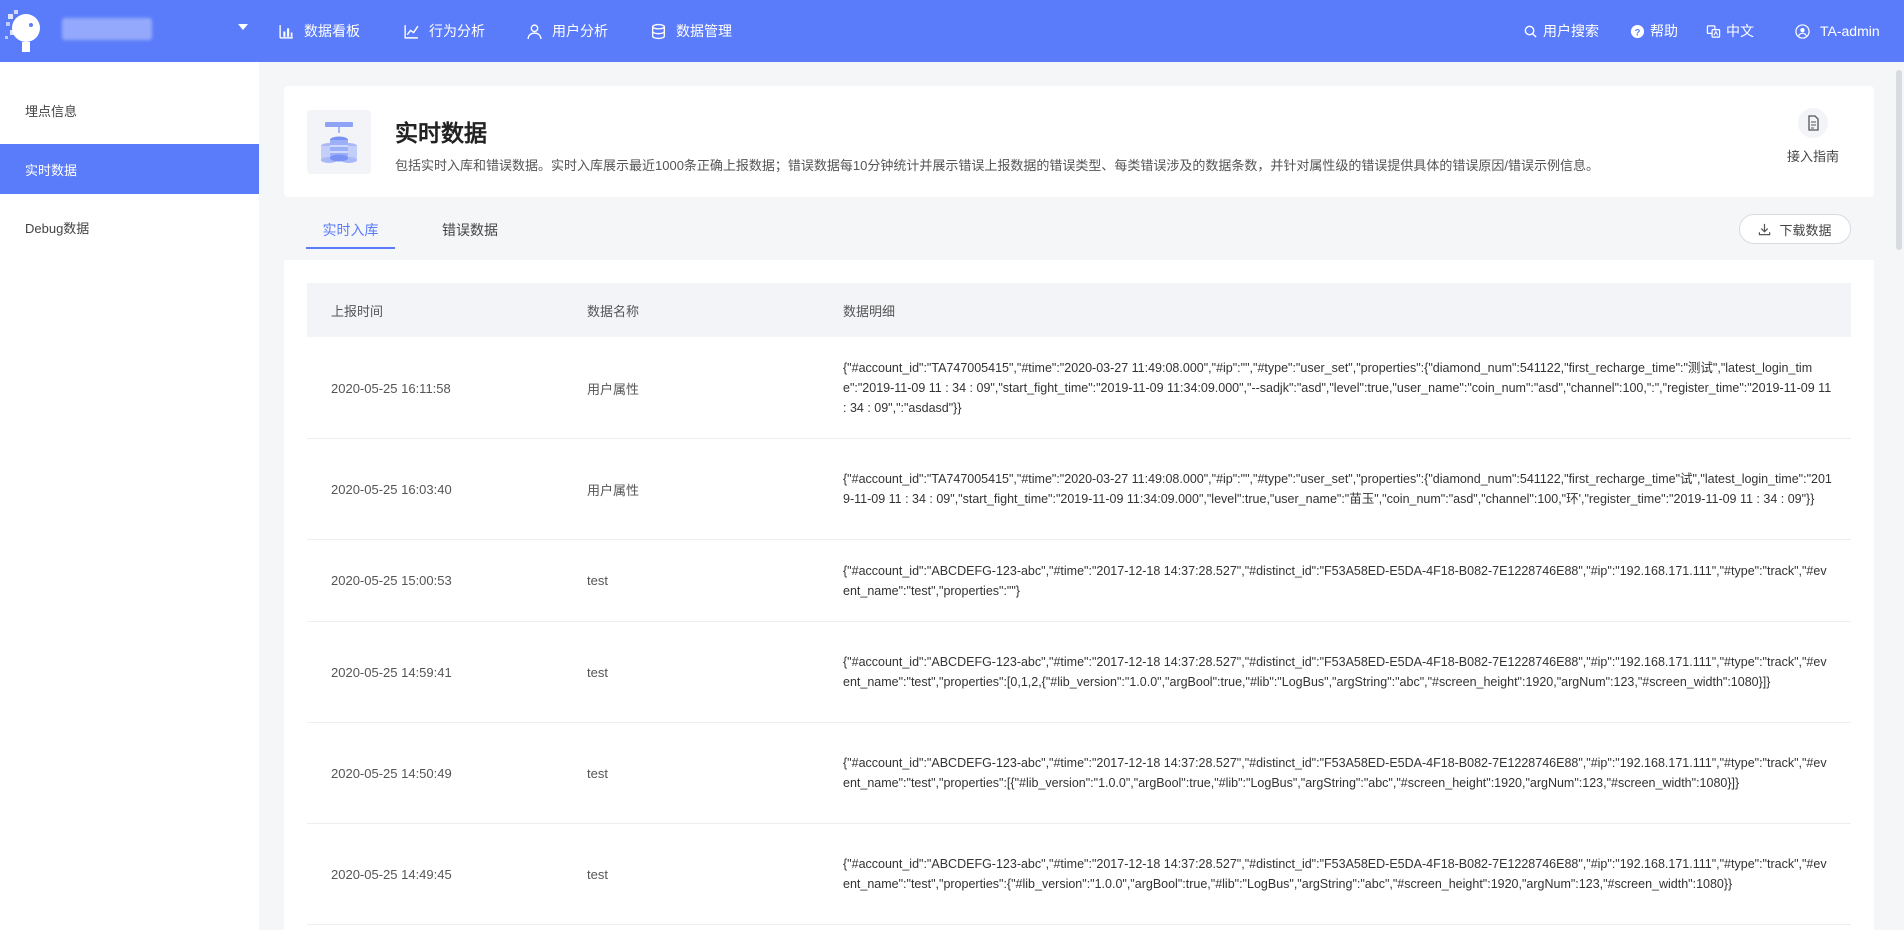  Describe the element at coordinates (332, 31) in the screenshot. I see `nav-dashboard-label: 数据看板` at that location.